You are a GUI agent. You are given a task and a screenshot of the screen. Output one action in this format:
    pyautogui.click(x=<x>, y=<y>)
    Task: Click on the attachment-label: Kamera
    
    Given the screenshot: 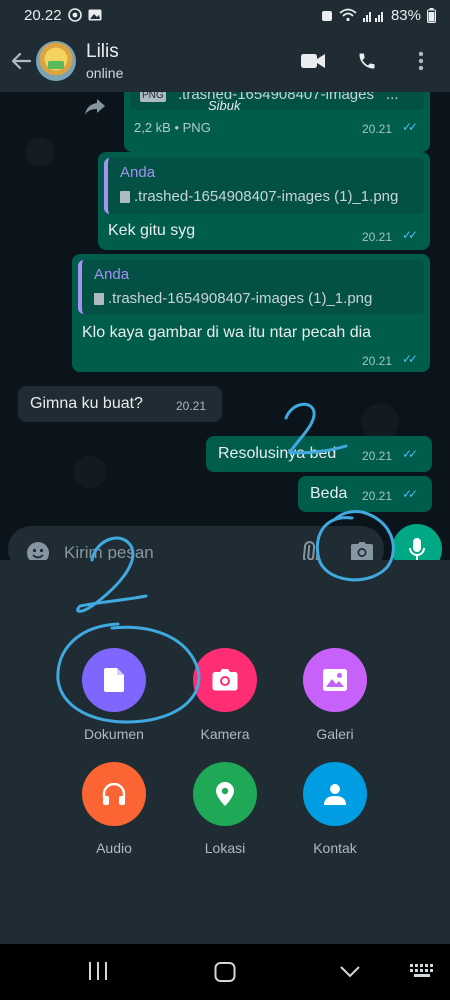 What is the action you would take?
    pyautogui.click(x=225, y=734)
    